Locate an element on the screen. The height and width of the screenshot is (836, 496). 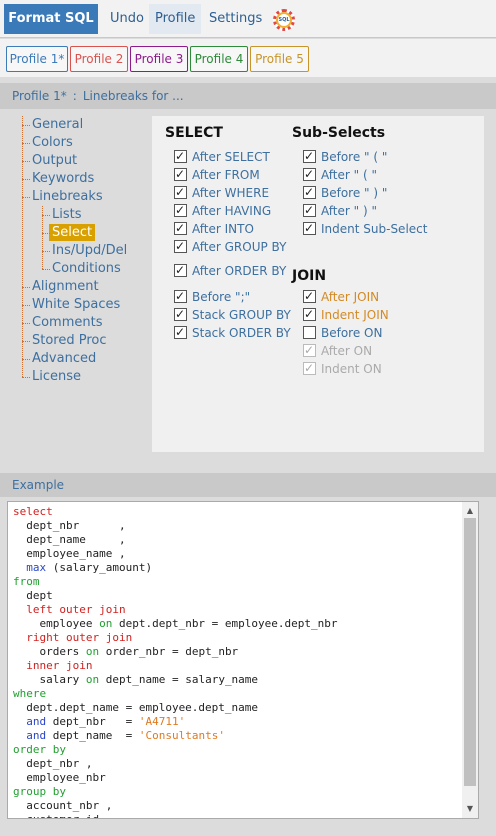
profile-tab-2: Profile 2 is located at coordinates (99, 59).